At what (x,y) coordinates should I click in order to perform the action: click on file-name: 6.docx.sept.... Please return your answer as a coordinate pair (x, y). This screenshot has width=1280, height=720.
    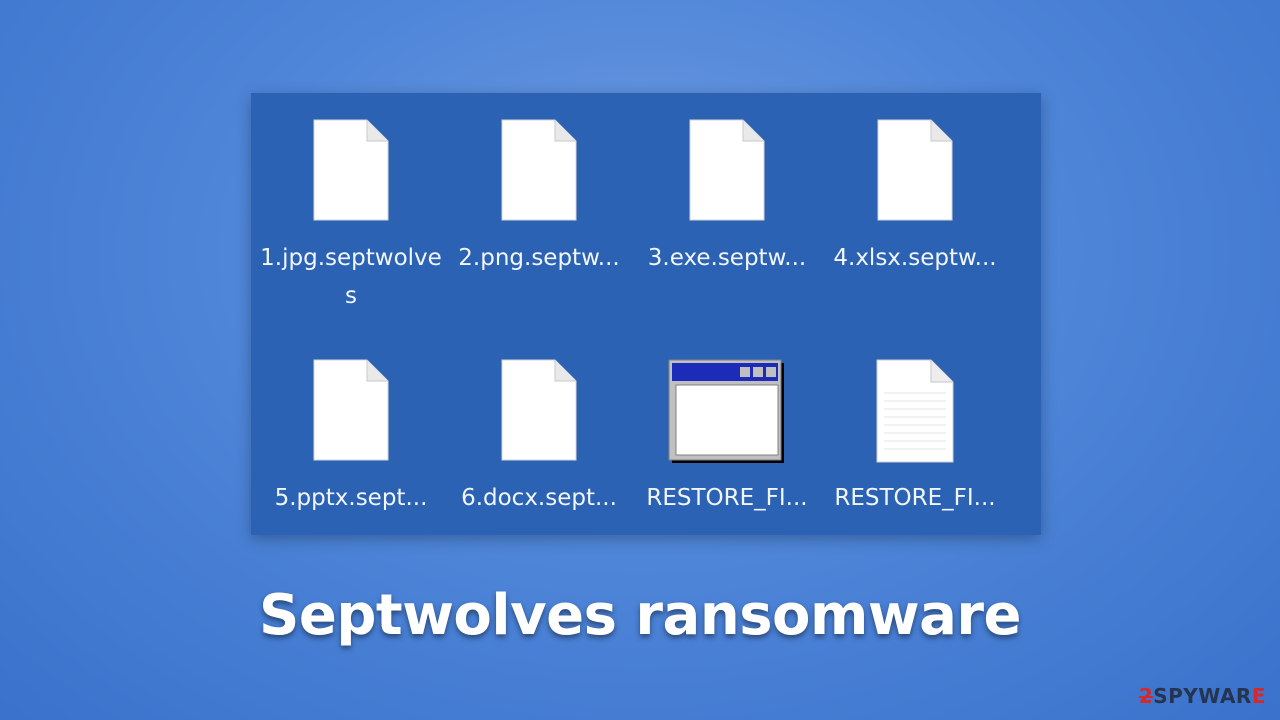
    Looking at the image, I should click on (539, 498).